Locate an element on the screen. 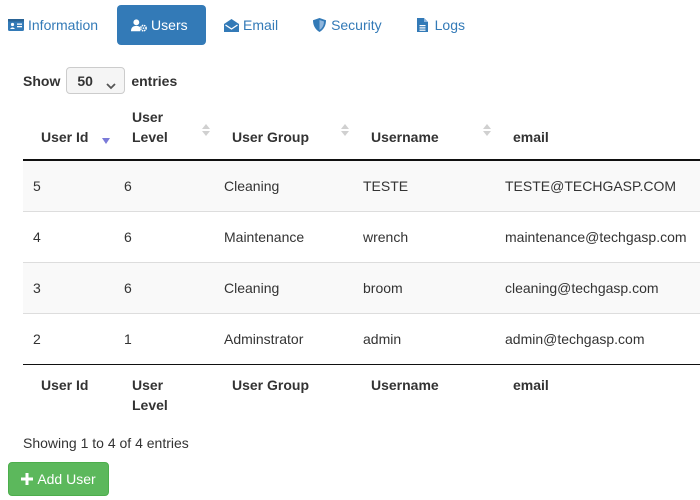 The image size is (700, 500). column-header-user-level: User Level is located at coordinates (164, 133).